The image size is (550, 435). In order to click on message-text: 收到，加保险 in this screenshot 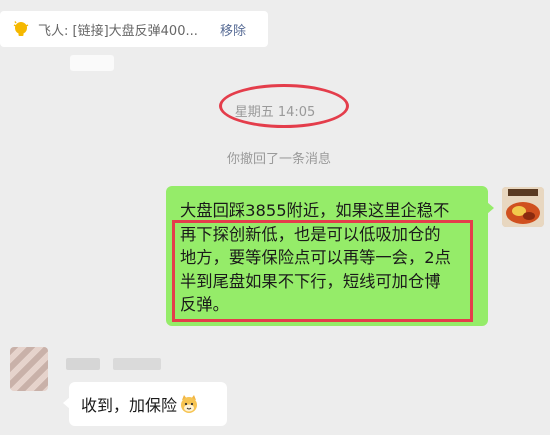, I will do `click(129, 405)`.